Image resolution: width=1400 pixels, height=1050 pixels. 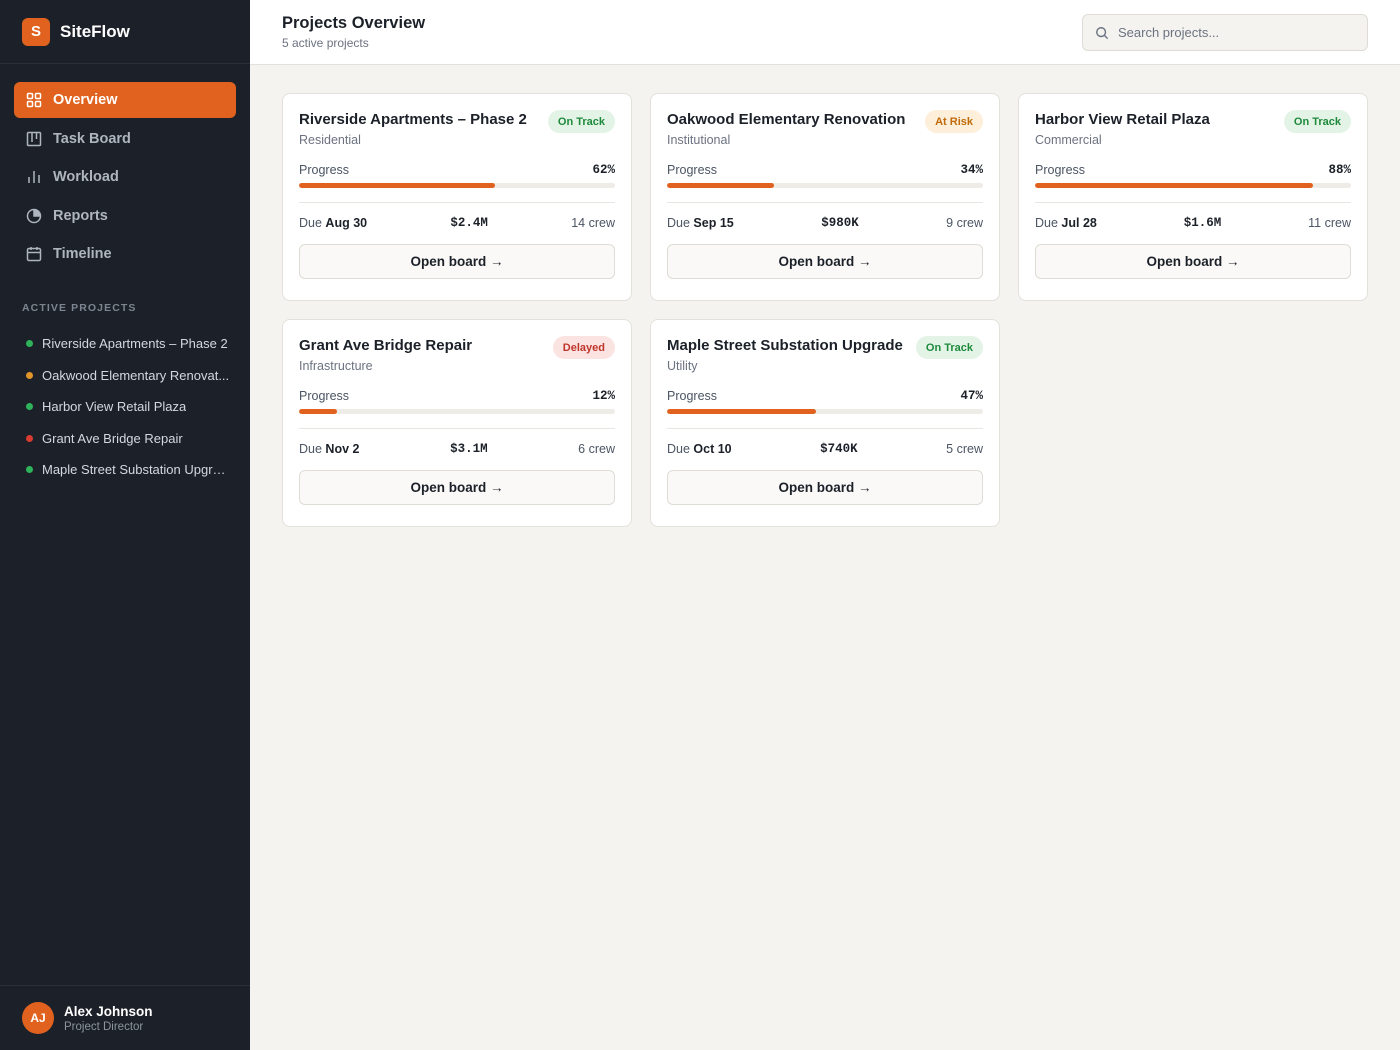 What do you see at coordinates (112, 438) in the screenshot?
I see `sidebar-project-name: Grant Ave Bridge Repair` at bounding box center [112, 438].